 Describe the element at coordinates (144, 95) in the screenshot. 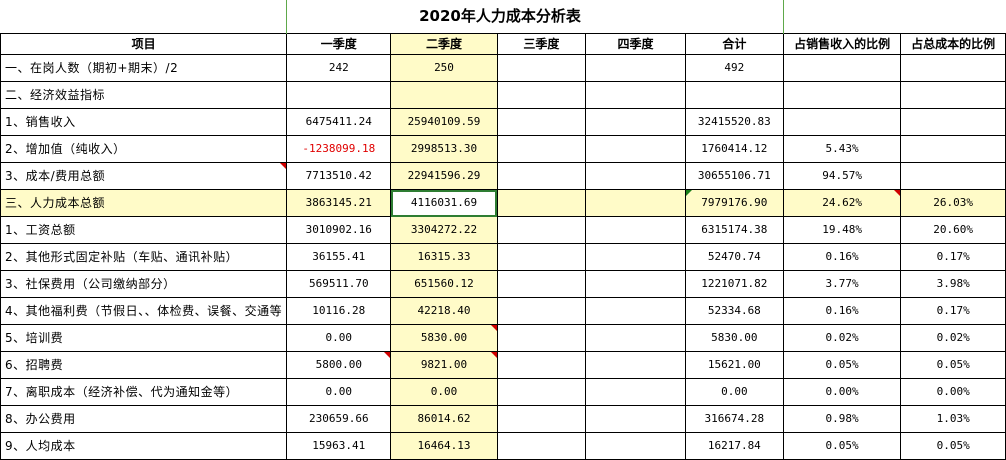

I see `row-label: 二、经济效益指标` at that location.